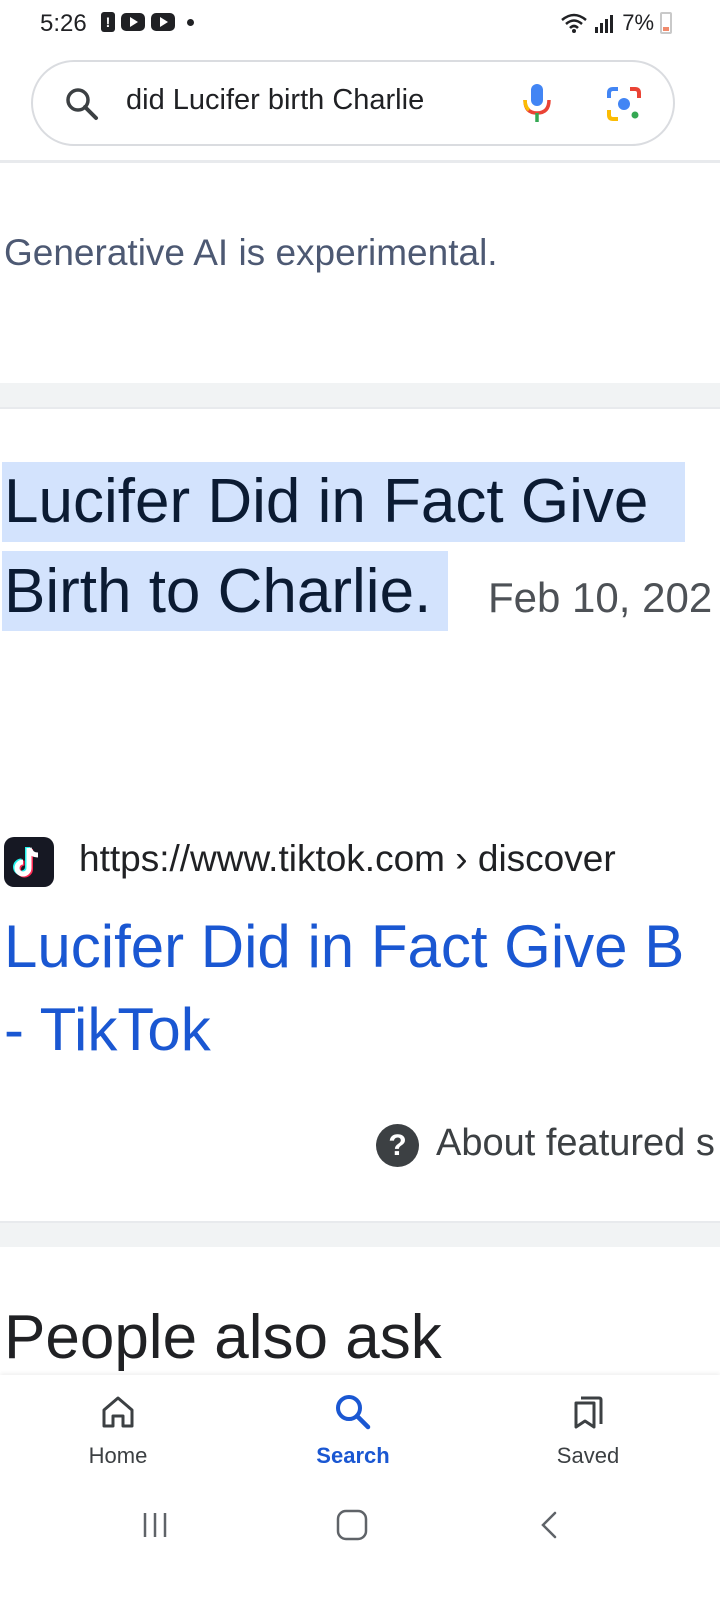 This screenshot has width=720, height=1600. Describe the element at coordinates (347, 859) in the screenshot. I see `result-url: https://www.tiktok.com › discover` at that location.